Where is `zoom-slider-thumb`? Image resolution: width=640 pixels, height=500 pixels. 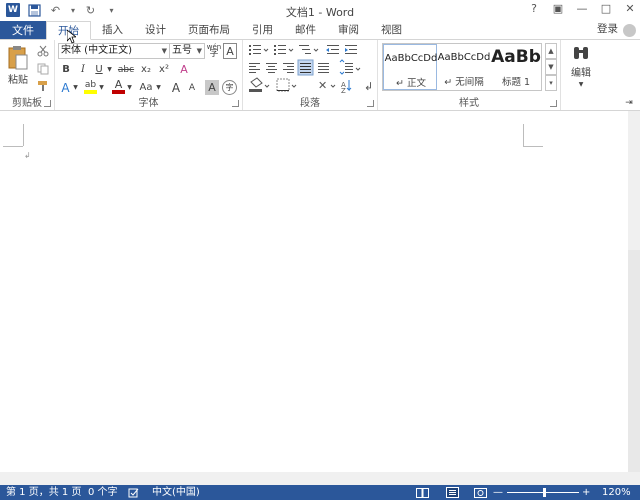 zoom-slider-thumb is located at coordinates (544, 492).